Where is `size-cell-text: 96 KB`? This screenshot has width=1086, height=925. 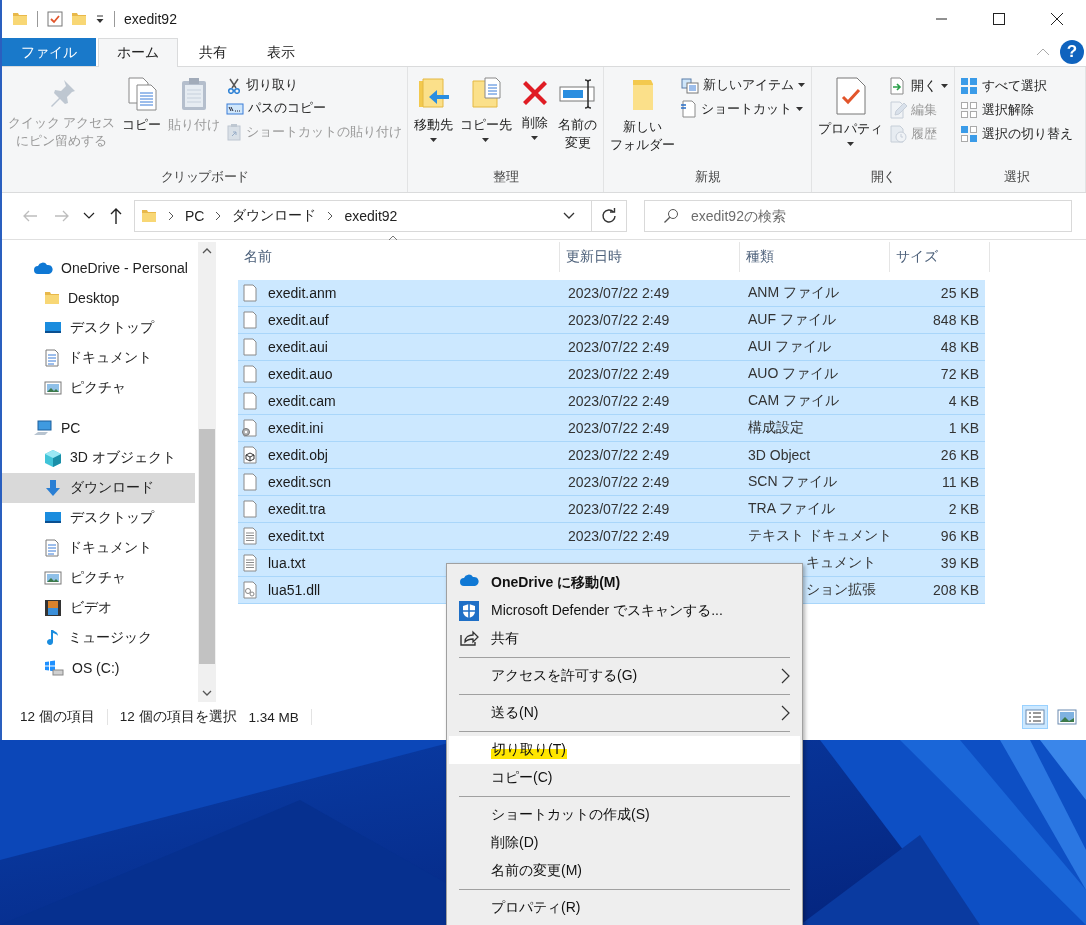 size-cell-text: 96 KB is located at coordinates (959, 536).